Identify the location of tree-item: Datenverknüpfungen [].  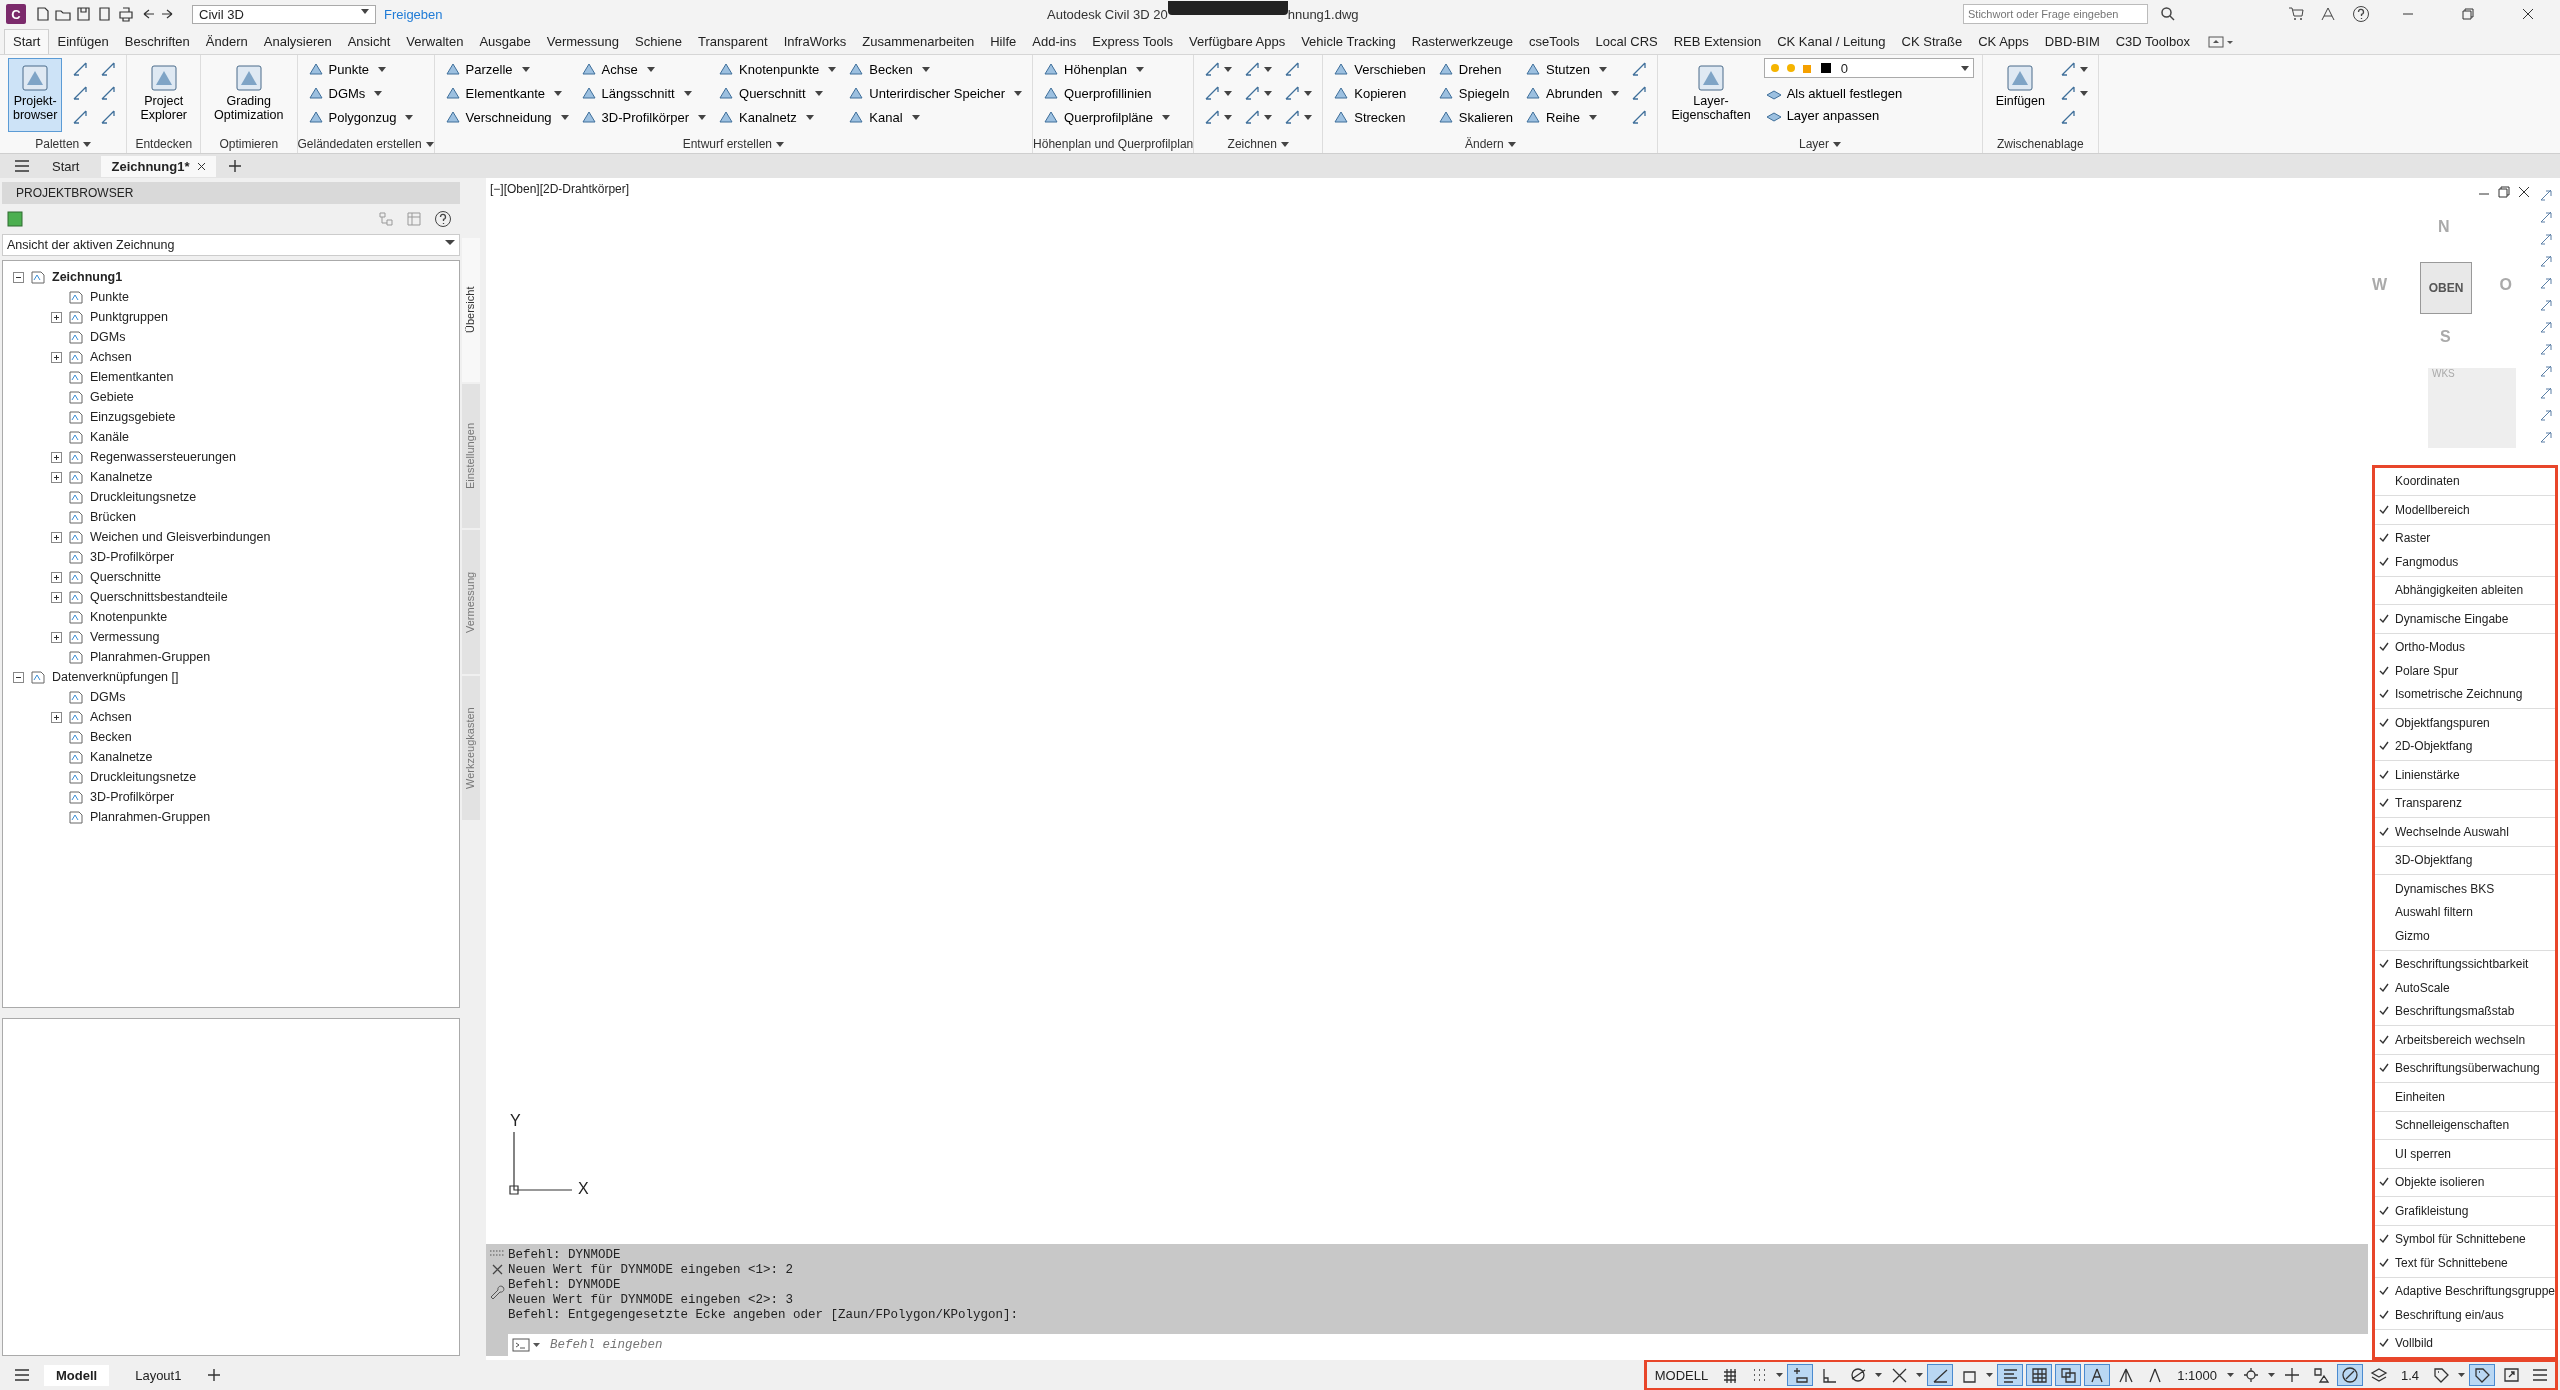
(115, 677).